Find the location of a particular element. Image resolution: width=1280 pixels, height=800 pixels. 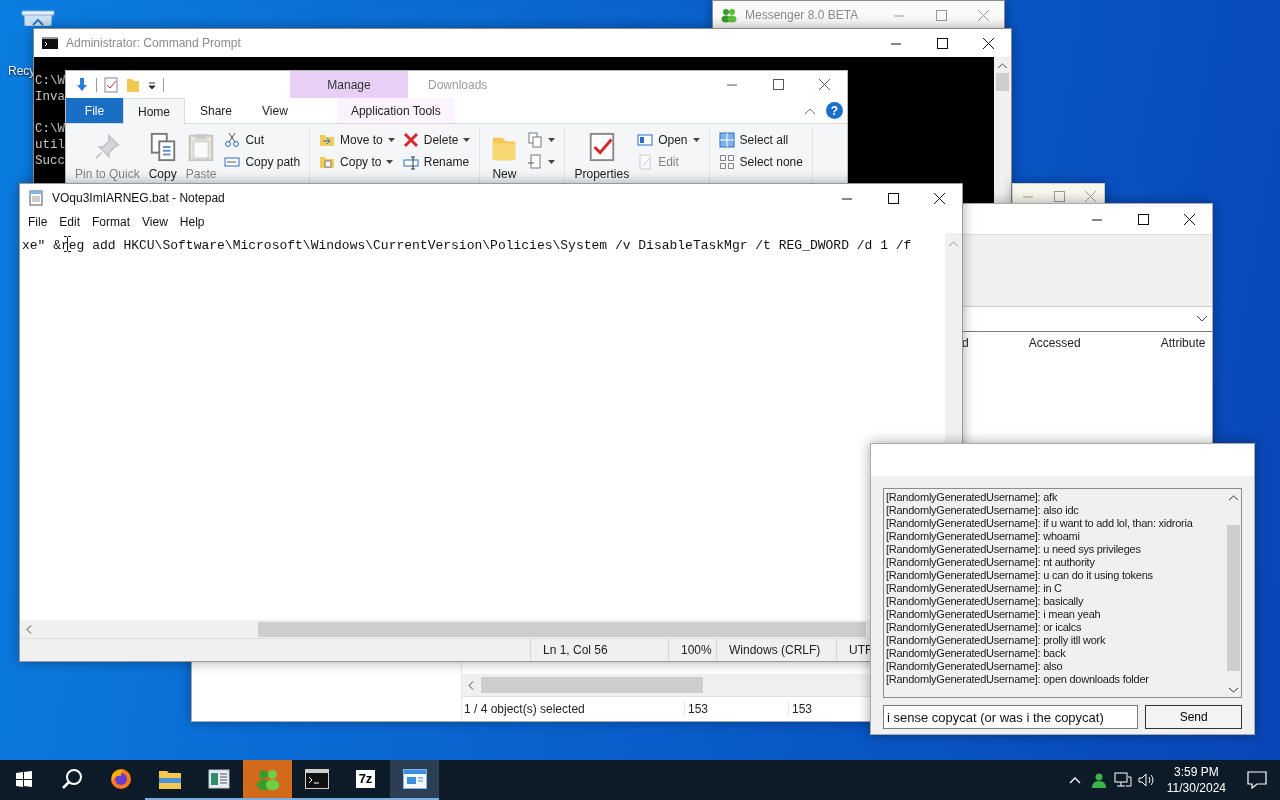

chat-message: [RandomlyGeneratedUsername]: basically is located at coordinates (985, 601).